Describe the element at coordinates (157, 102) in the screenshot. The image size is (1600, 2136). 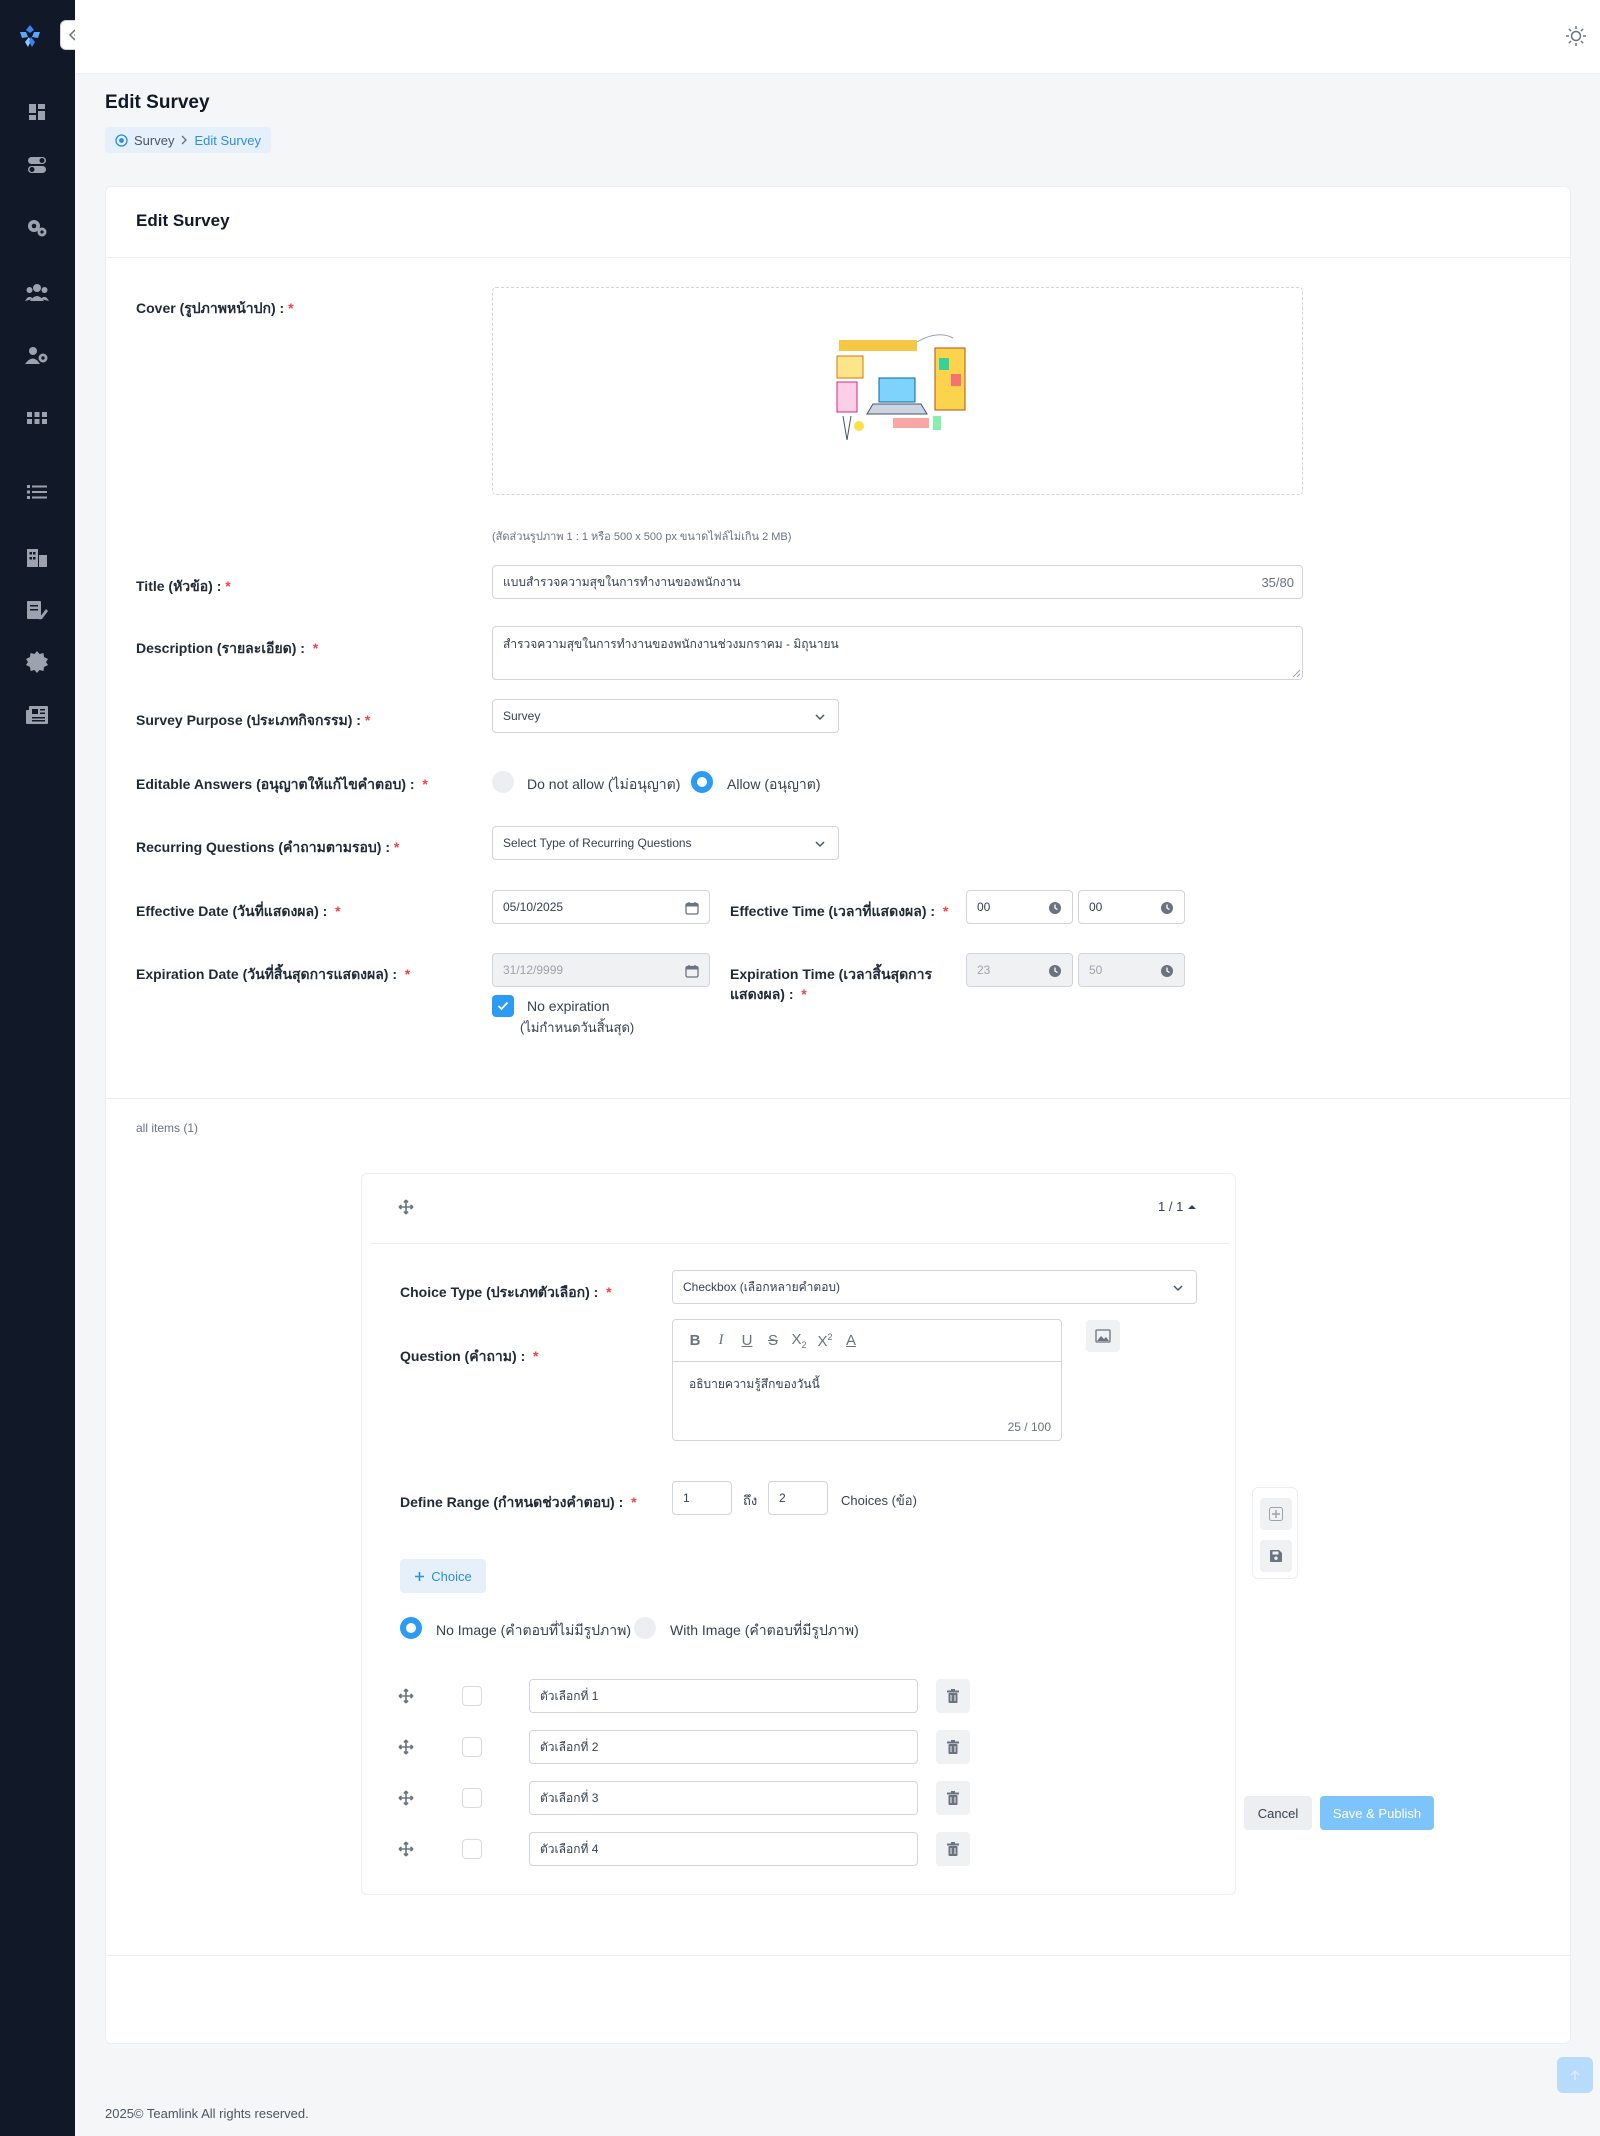
I see `page-title: Edit Survey` at that location.